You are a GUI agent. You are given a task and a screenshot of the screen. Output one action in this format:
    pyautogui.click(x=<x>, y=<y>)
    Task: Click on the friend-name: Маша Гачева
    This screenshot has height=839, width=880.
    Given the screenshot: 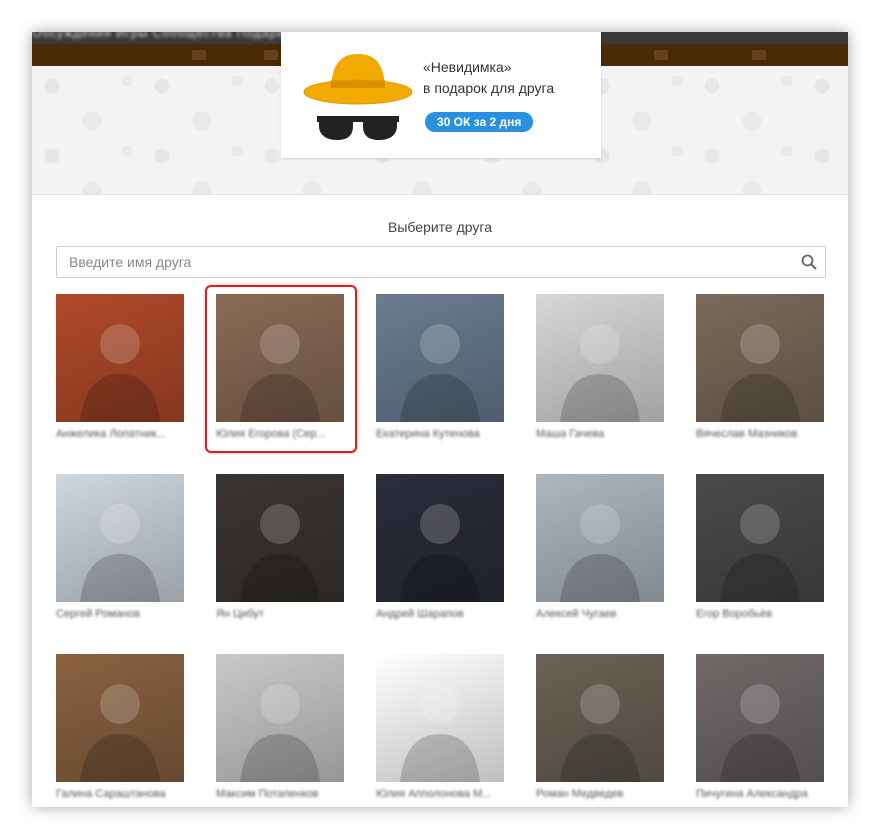 What is the action you would take?
    pyautogui.click(x=570, y=434)
    